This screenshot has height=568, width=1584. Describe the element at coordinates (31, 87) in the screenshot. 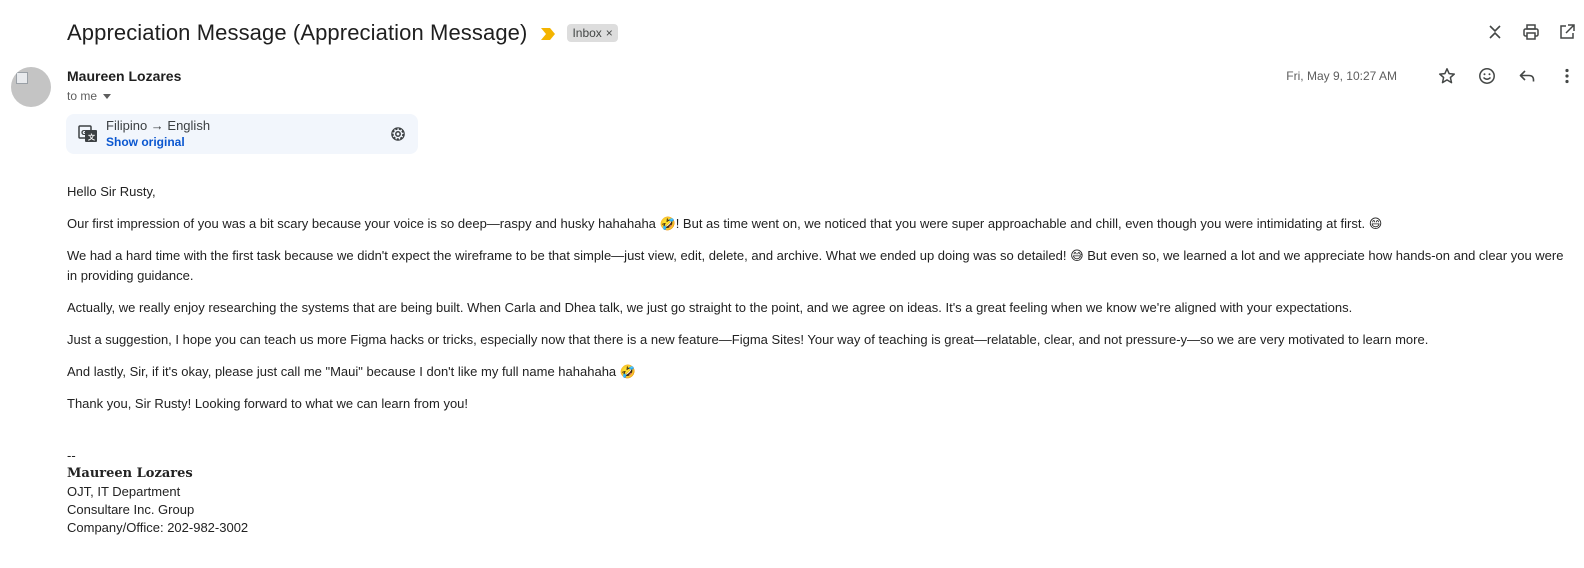

I see `sender-avatar` at that location.